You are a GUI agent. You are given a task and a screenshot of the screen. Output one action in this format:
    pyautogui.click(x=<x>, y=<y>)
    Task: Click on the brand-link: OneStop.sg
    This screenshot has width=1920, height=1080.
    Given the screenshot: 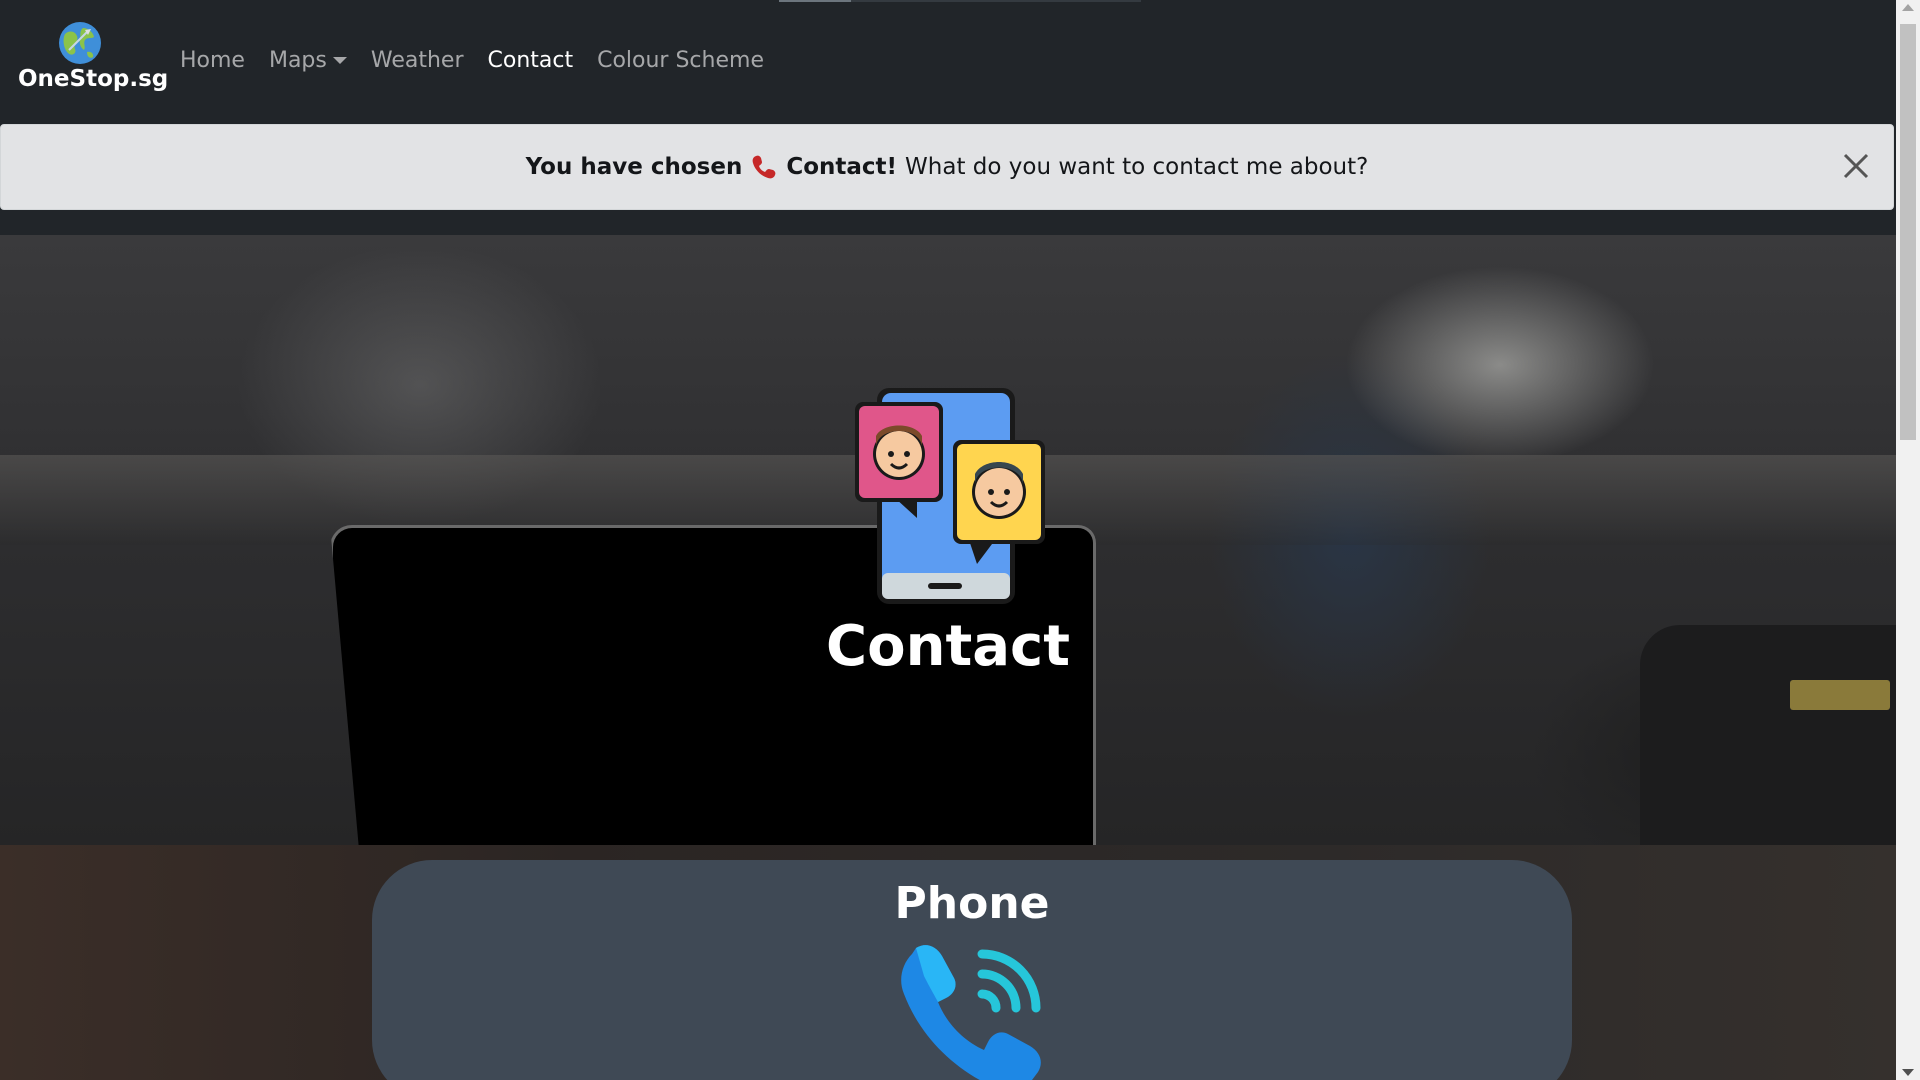 What is the action you would take?
    pyautogui.click(x=91, y=58)
    